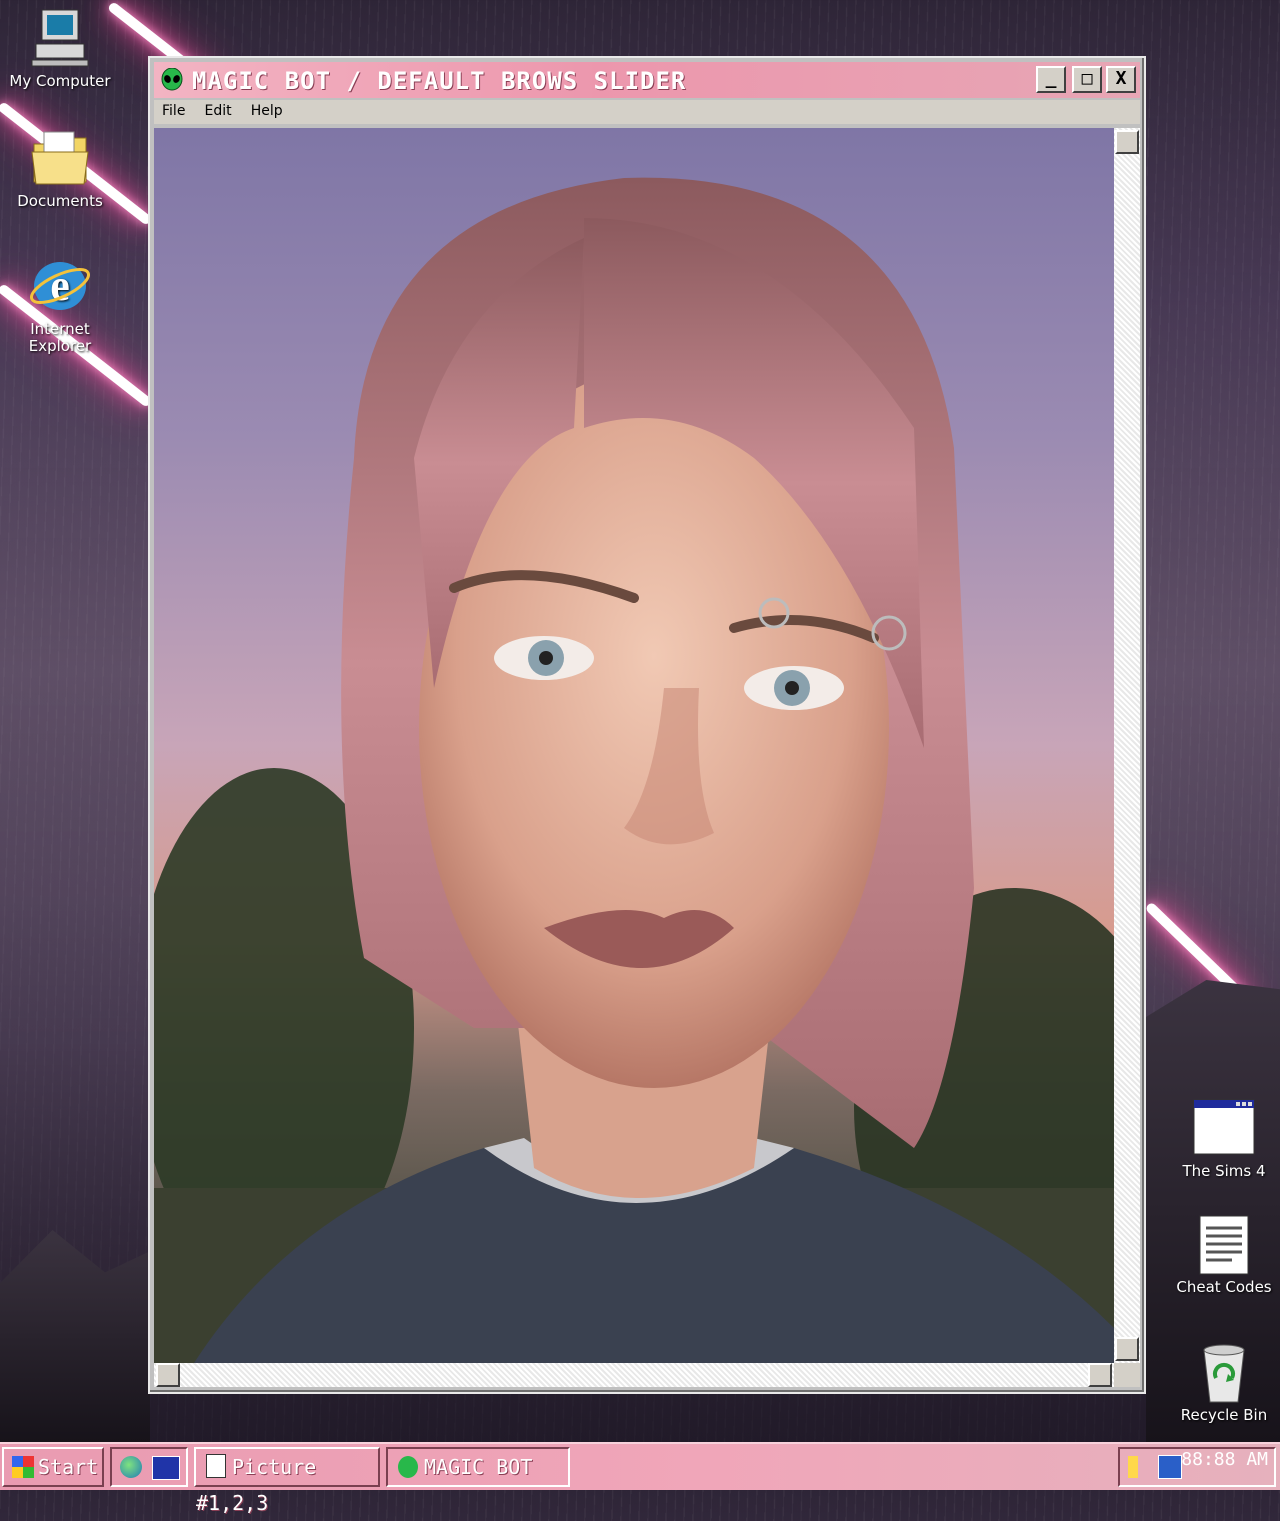 The width and height of the screenshot is (1280, 1521). Describe the element at coordinates (647, 112) in the screenshot. I see `menu-bar: File Edit Help` at that location.